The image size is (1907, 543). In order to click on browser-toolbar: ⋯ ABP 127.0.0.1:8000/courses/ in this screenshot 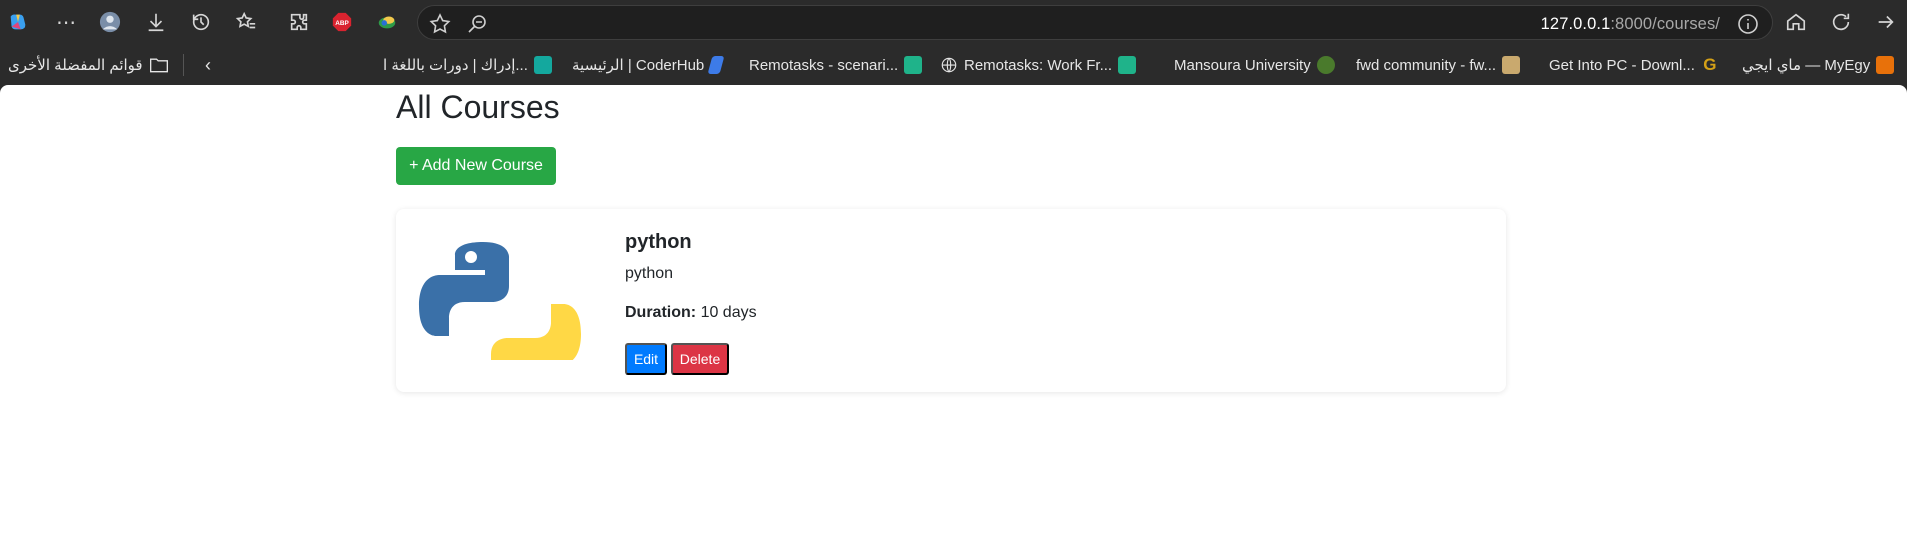, I will do `click(953, 22)`.